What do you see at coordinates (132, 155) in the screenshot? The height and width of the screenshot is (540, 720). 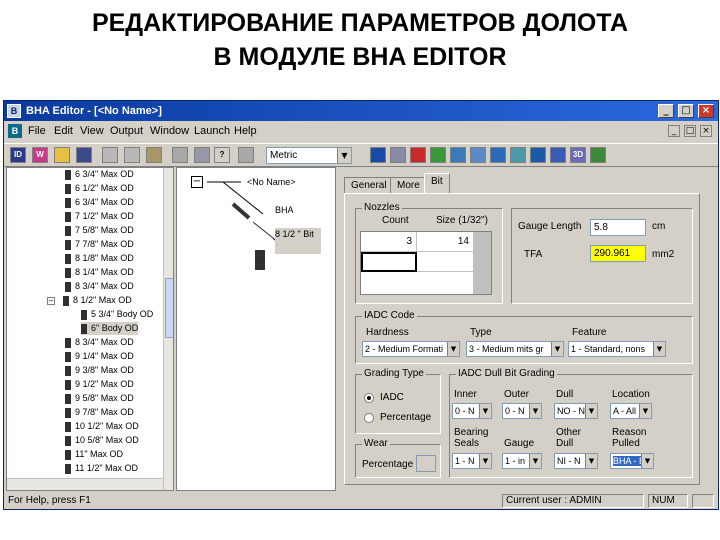 I see `copy-icon` at bounding box center [132, 155].